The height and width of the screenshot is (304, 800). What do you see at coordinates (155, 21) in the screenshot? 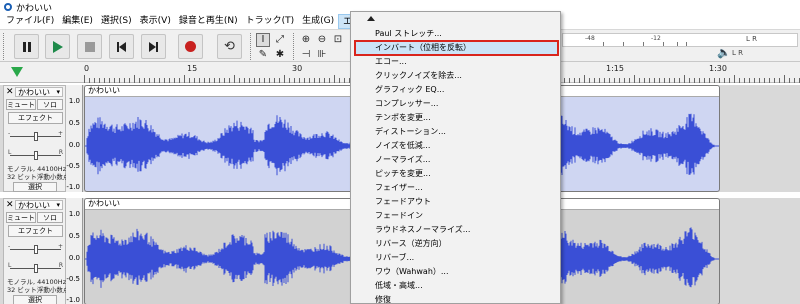
I see `menu-view: 表示(V)` at bounding box center [155, 21].